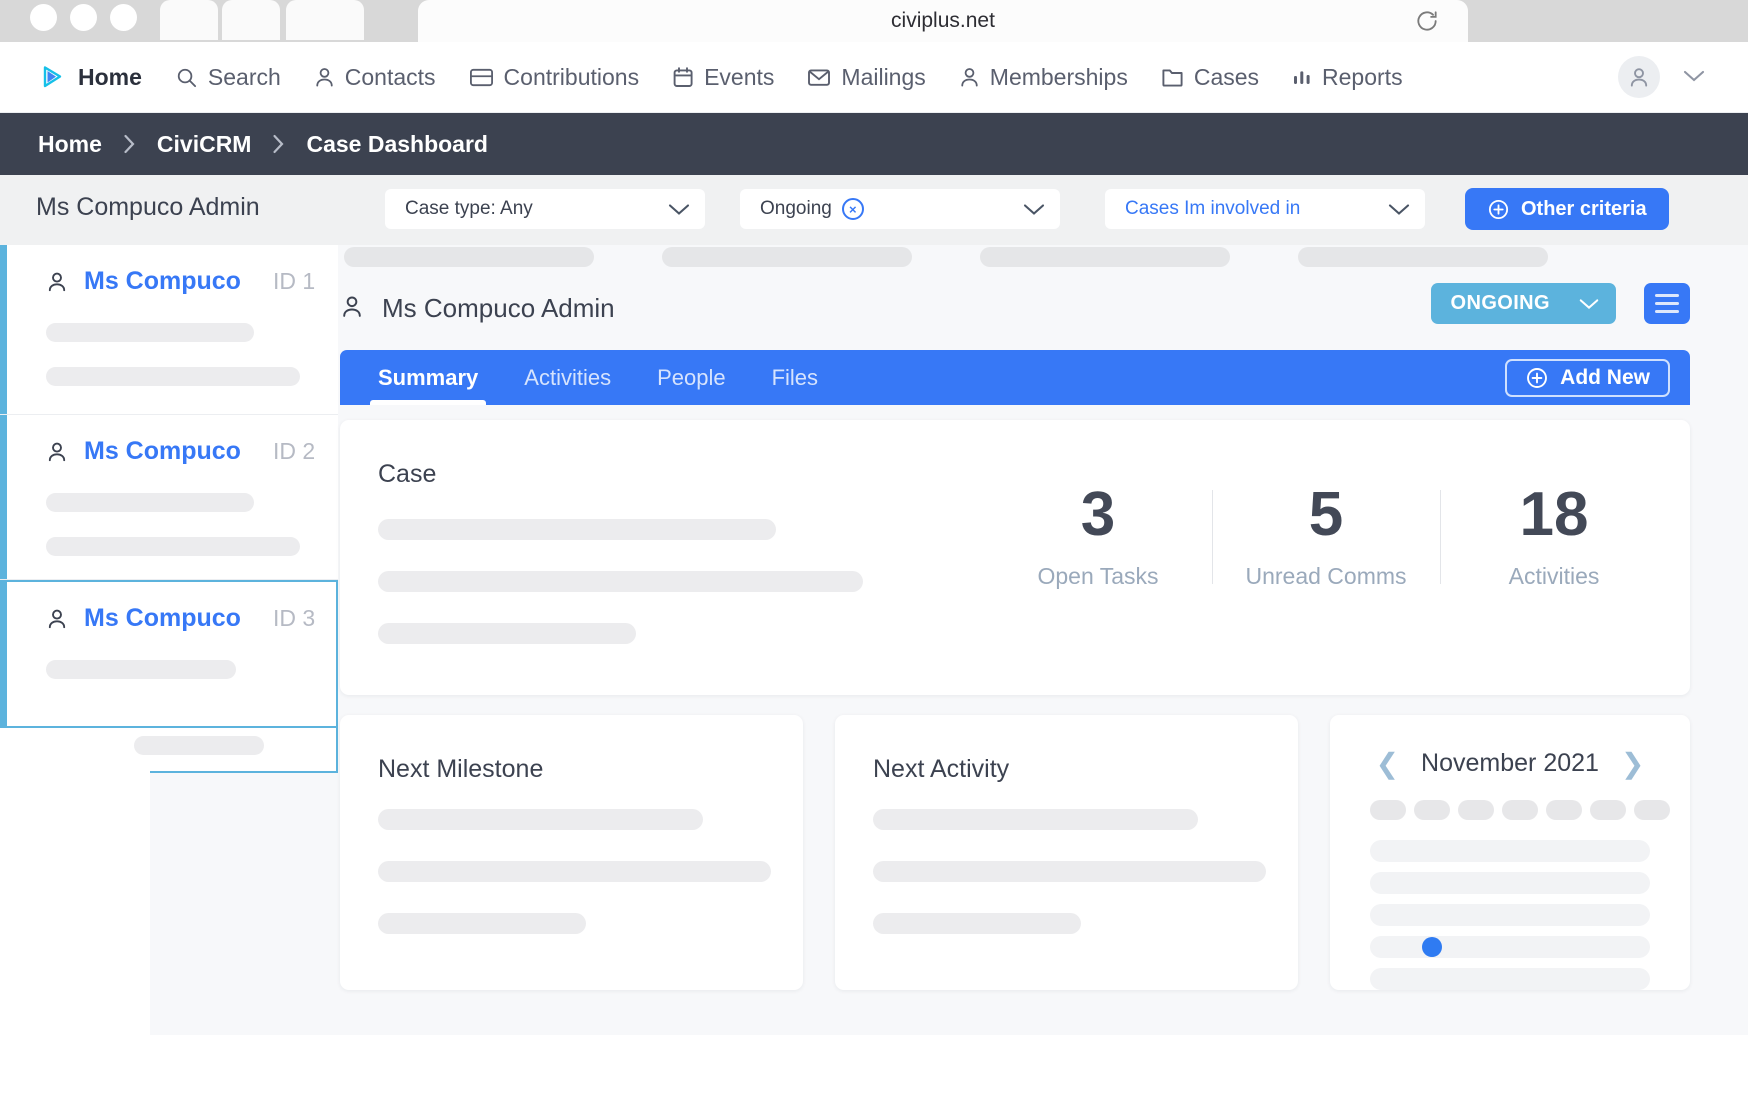 This screenshot has width=1748, height=1100. I want to click on nav-item-memberships: Memberships, so click(1043, 77).